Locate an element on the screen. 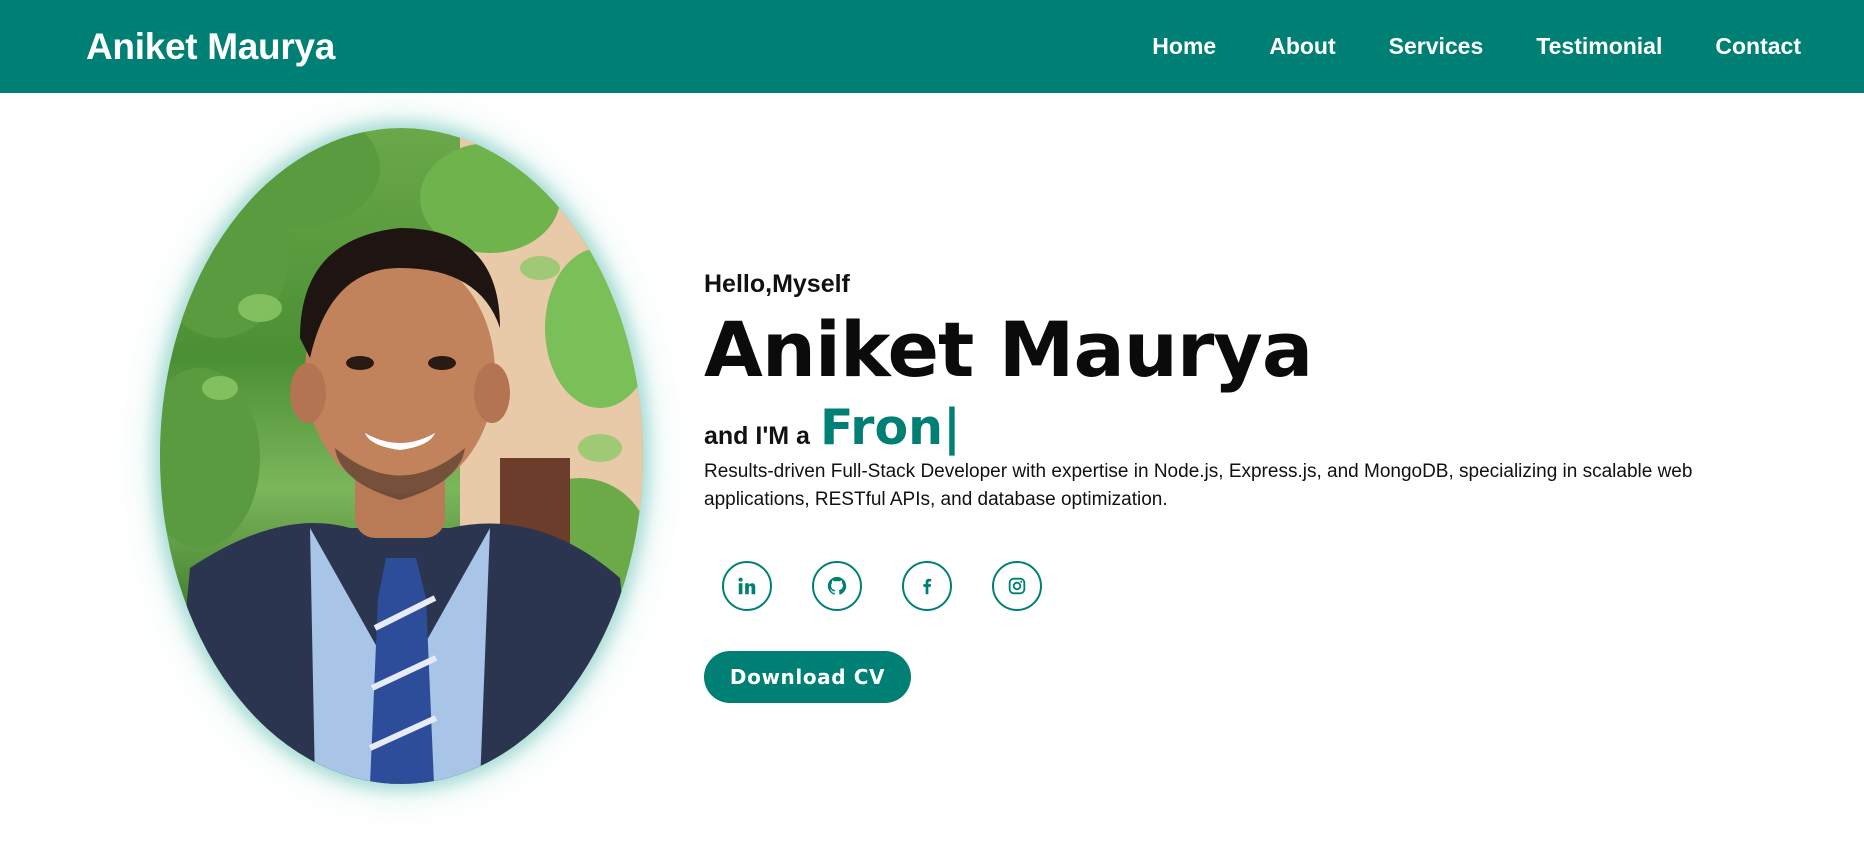  github-icon is located at coordinates (837, 585).